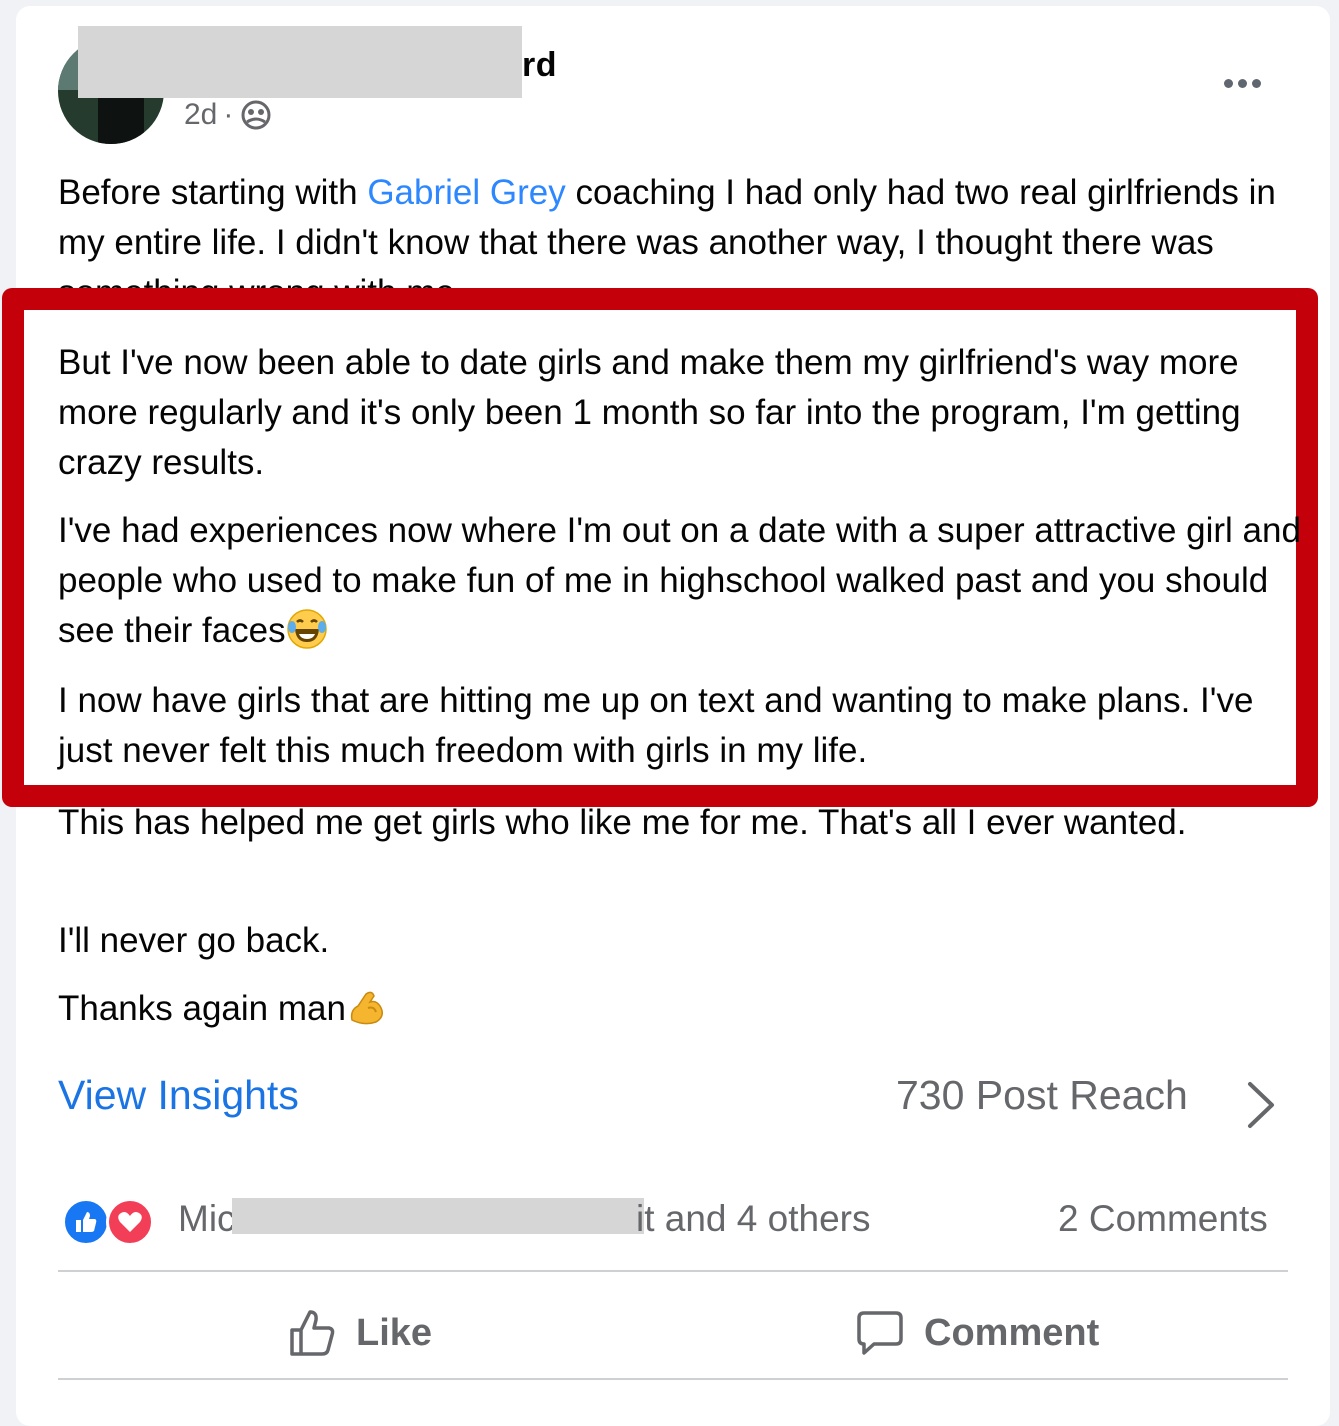  Describe the element at coordinates (683, 1009) in the screenshot. I see `post-paragraph-7: Thanks again man` at that location.